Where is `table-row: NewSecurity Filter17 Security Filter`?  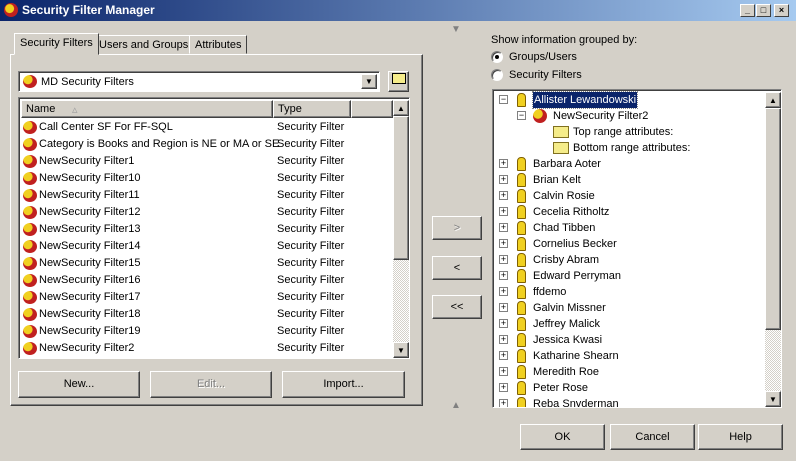 table-row: NewSecurity Filter17 Security Filter is located at coordinates (207, 297).